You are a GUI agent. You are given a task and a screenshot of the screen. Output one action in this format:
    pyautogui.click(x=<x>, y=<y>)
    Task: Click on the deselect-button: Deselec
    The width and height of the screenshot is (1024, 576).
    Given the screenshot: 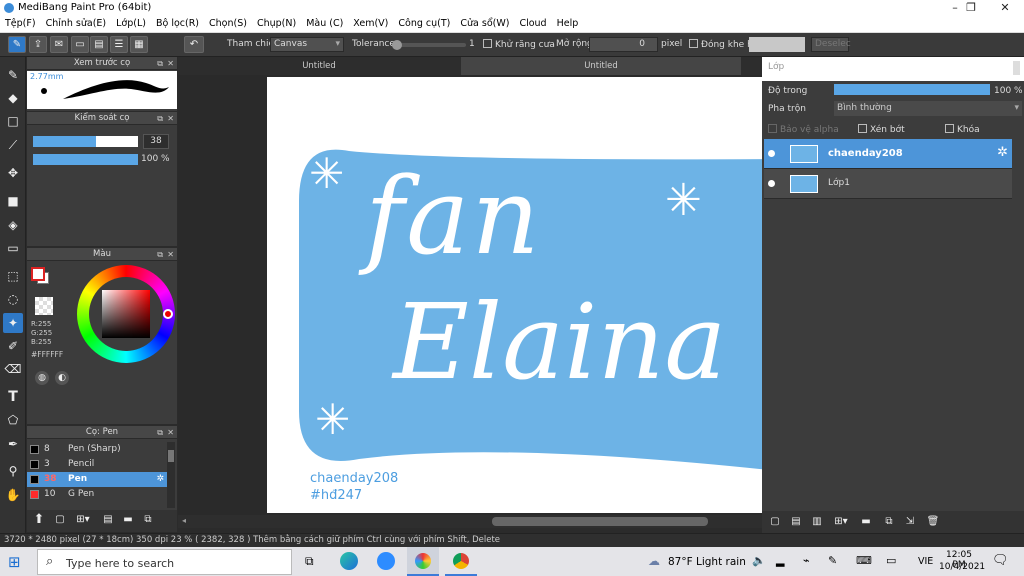 What is the action you would take?
    pyautogui.click(x=831, y=44)
    